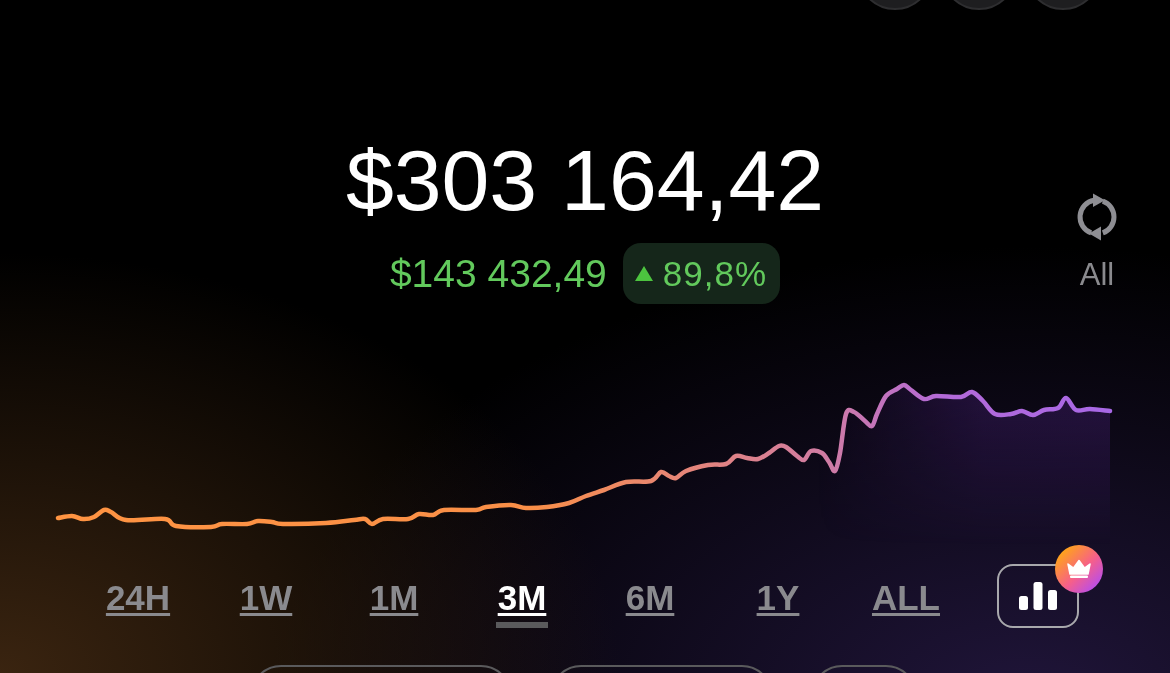  Describe the element at coordinates (522, 625) in the screenshot. I see `tab-indicator` at that location.